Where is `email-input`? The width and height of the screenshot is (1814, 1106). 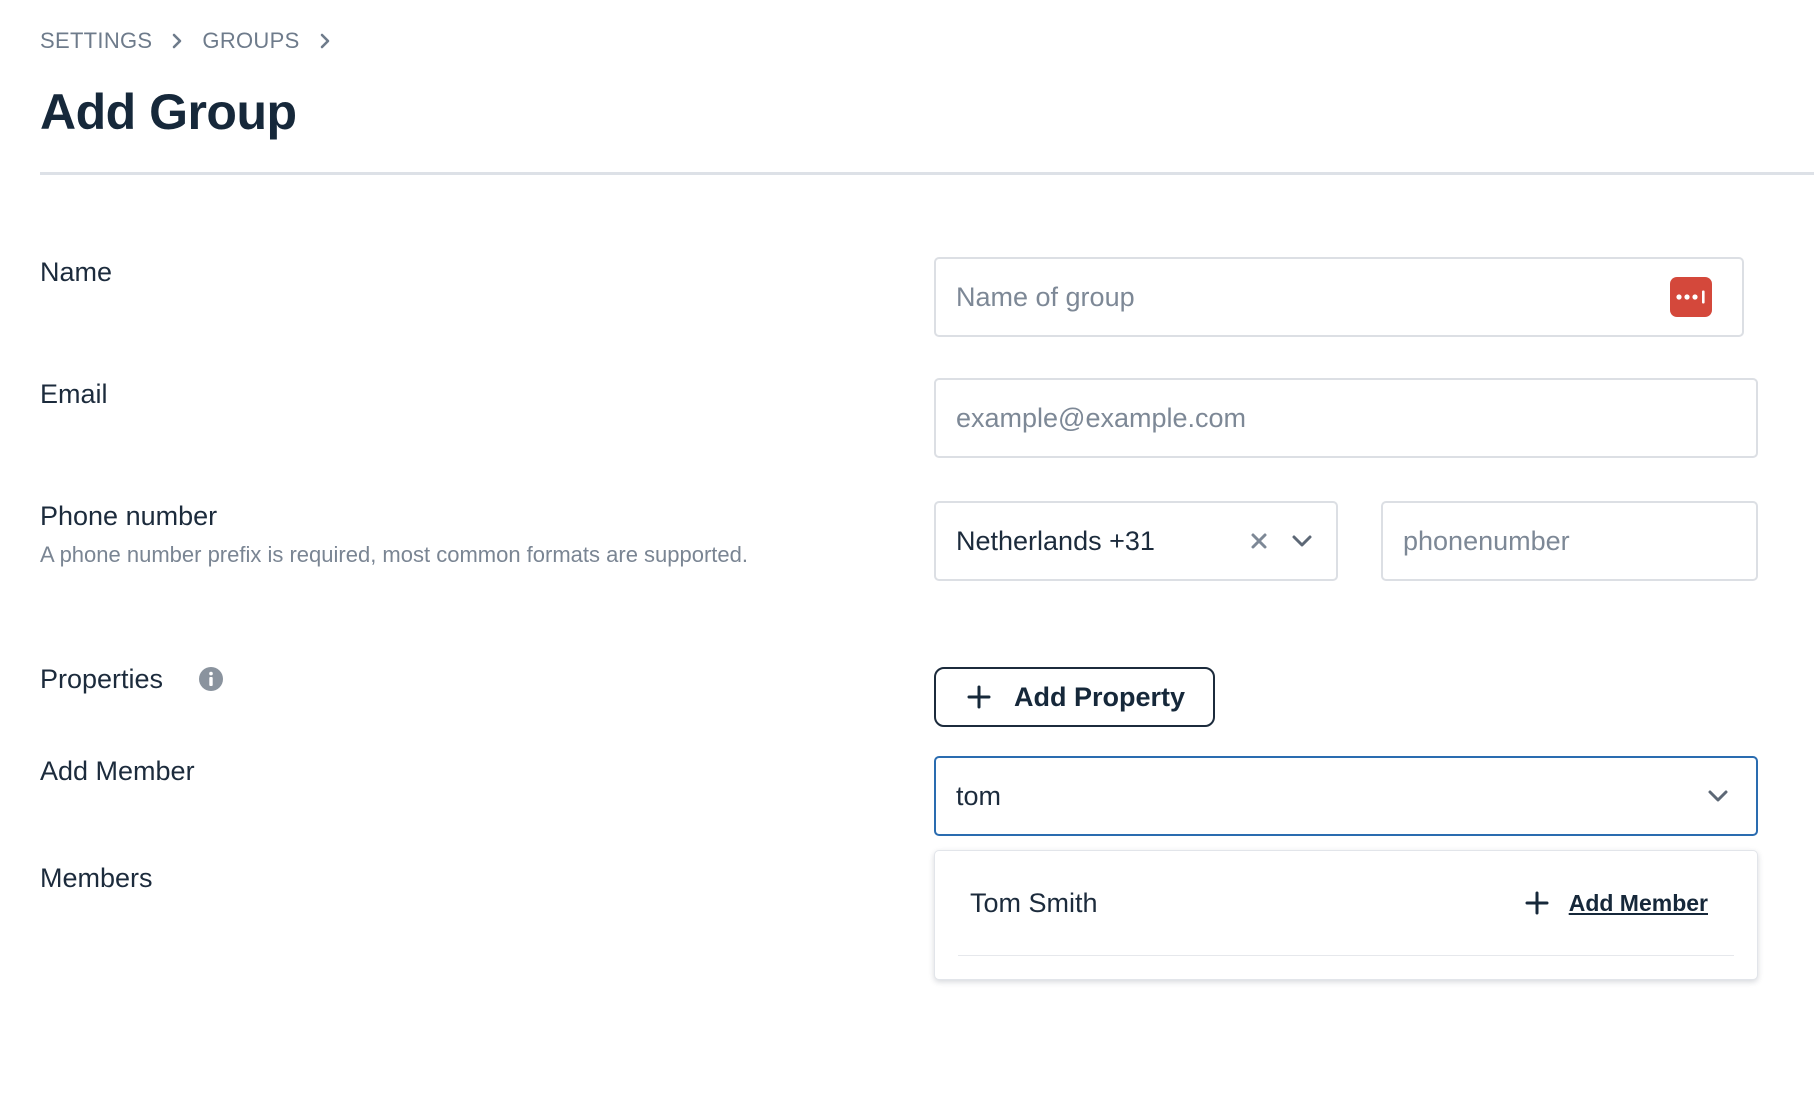 email-input is located at coordinates (1346, 418).